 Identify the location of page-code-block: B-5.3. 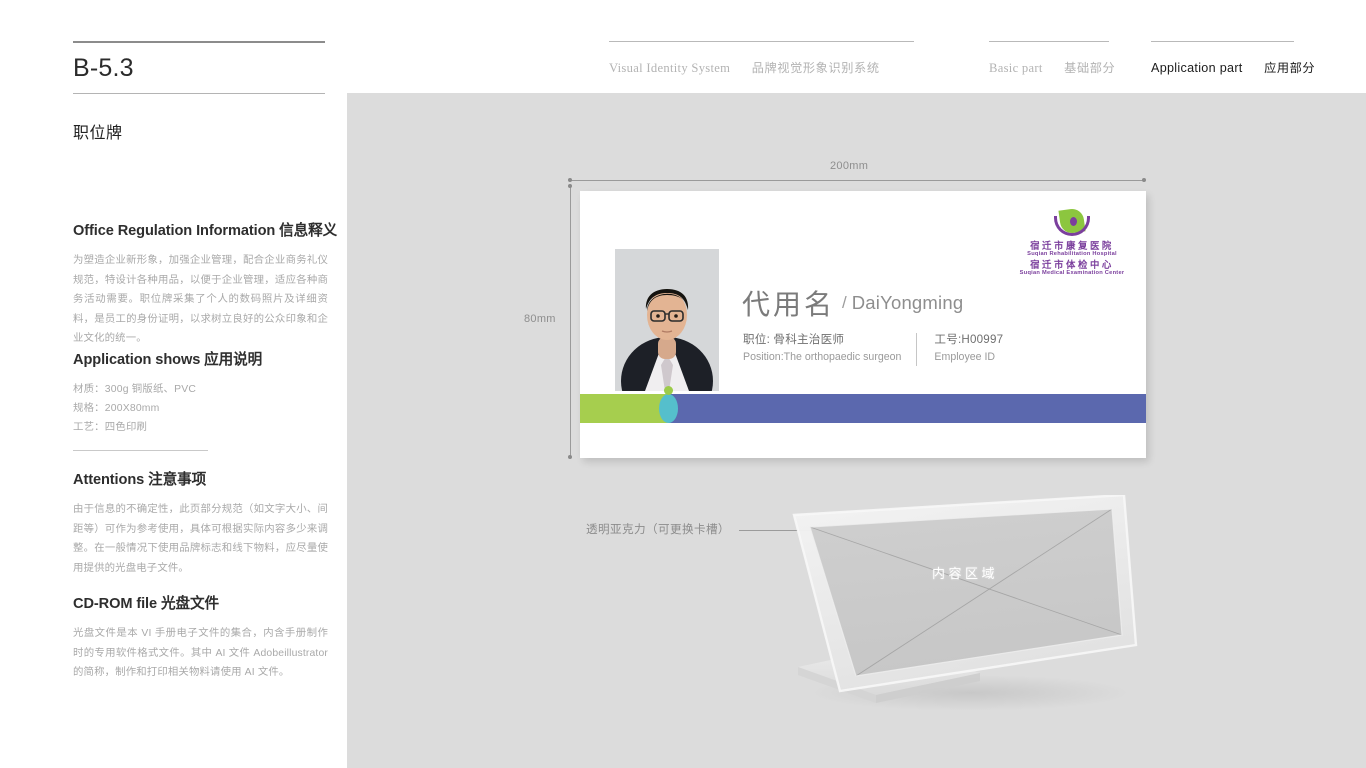
(199, 67).